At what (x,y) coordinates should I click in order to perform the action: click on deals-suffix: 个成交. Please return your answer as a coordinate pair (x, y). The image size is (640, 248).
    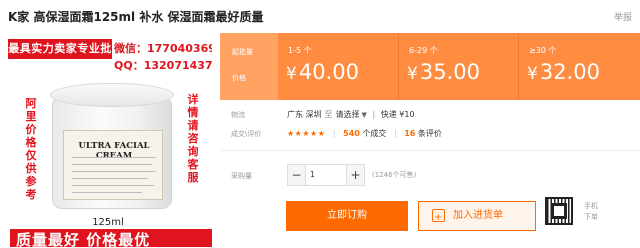
    Looking at the image, I should click on (374, 133).